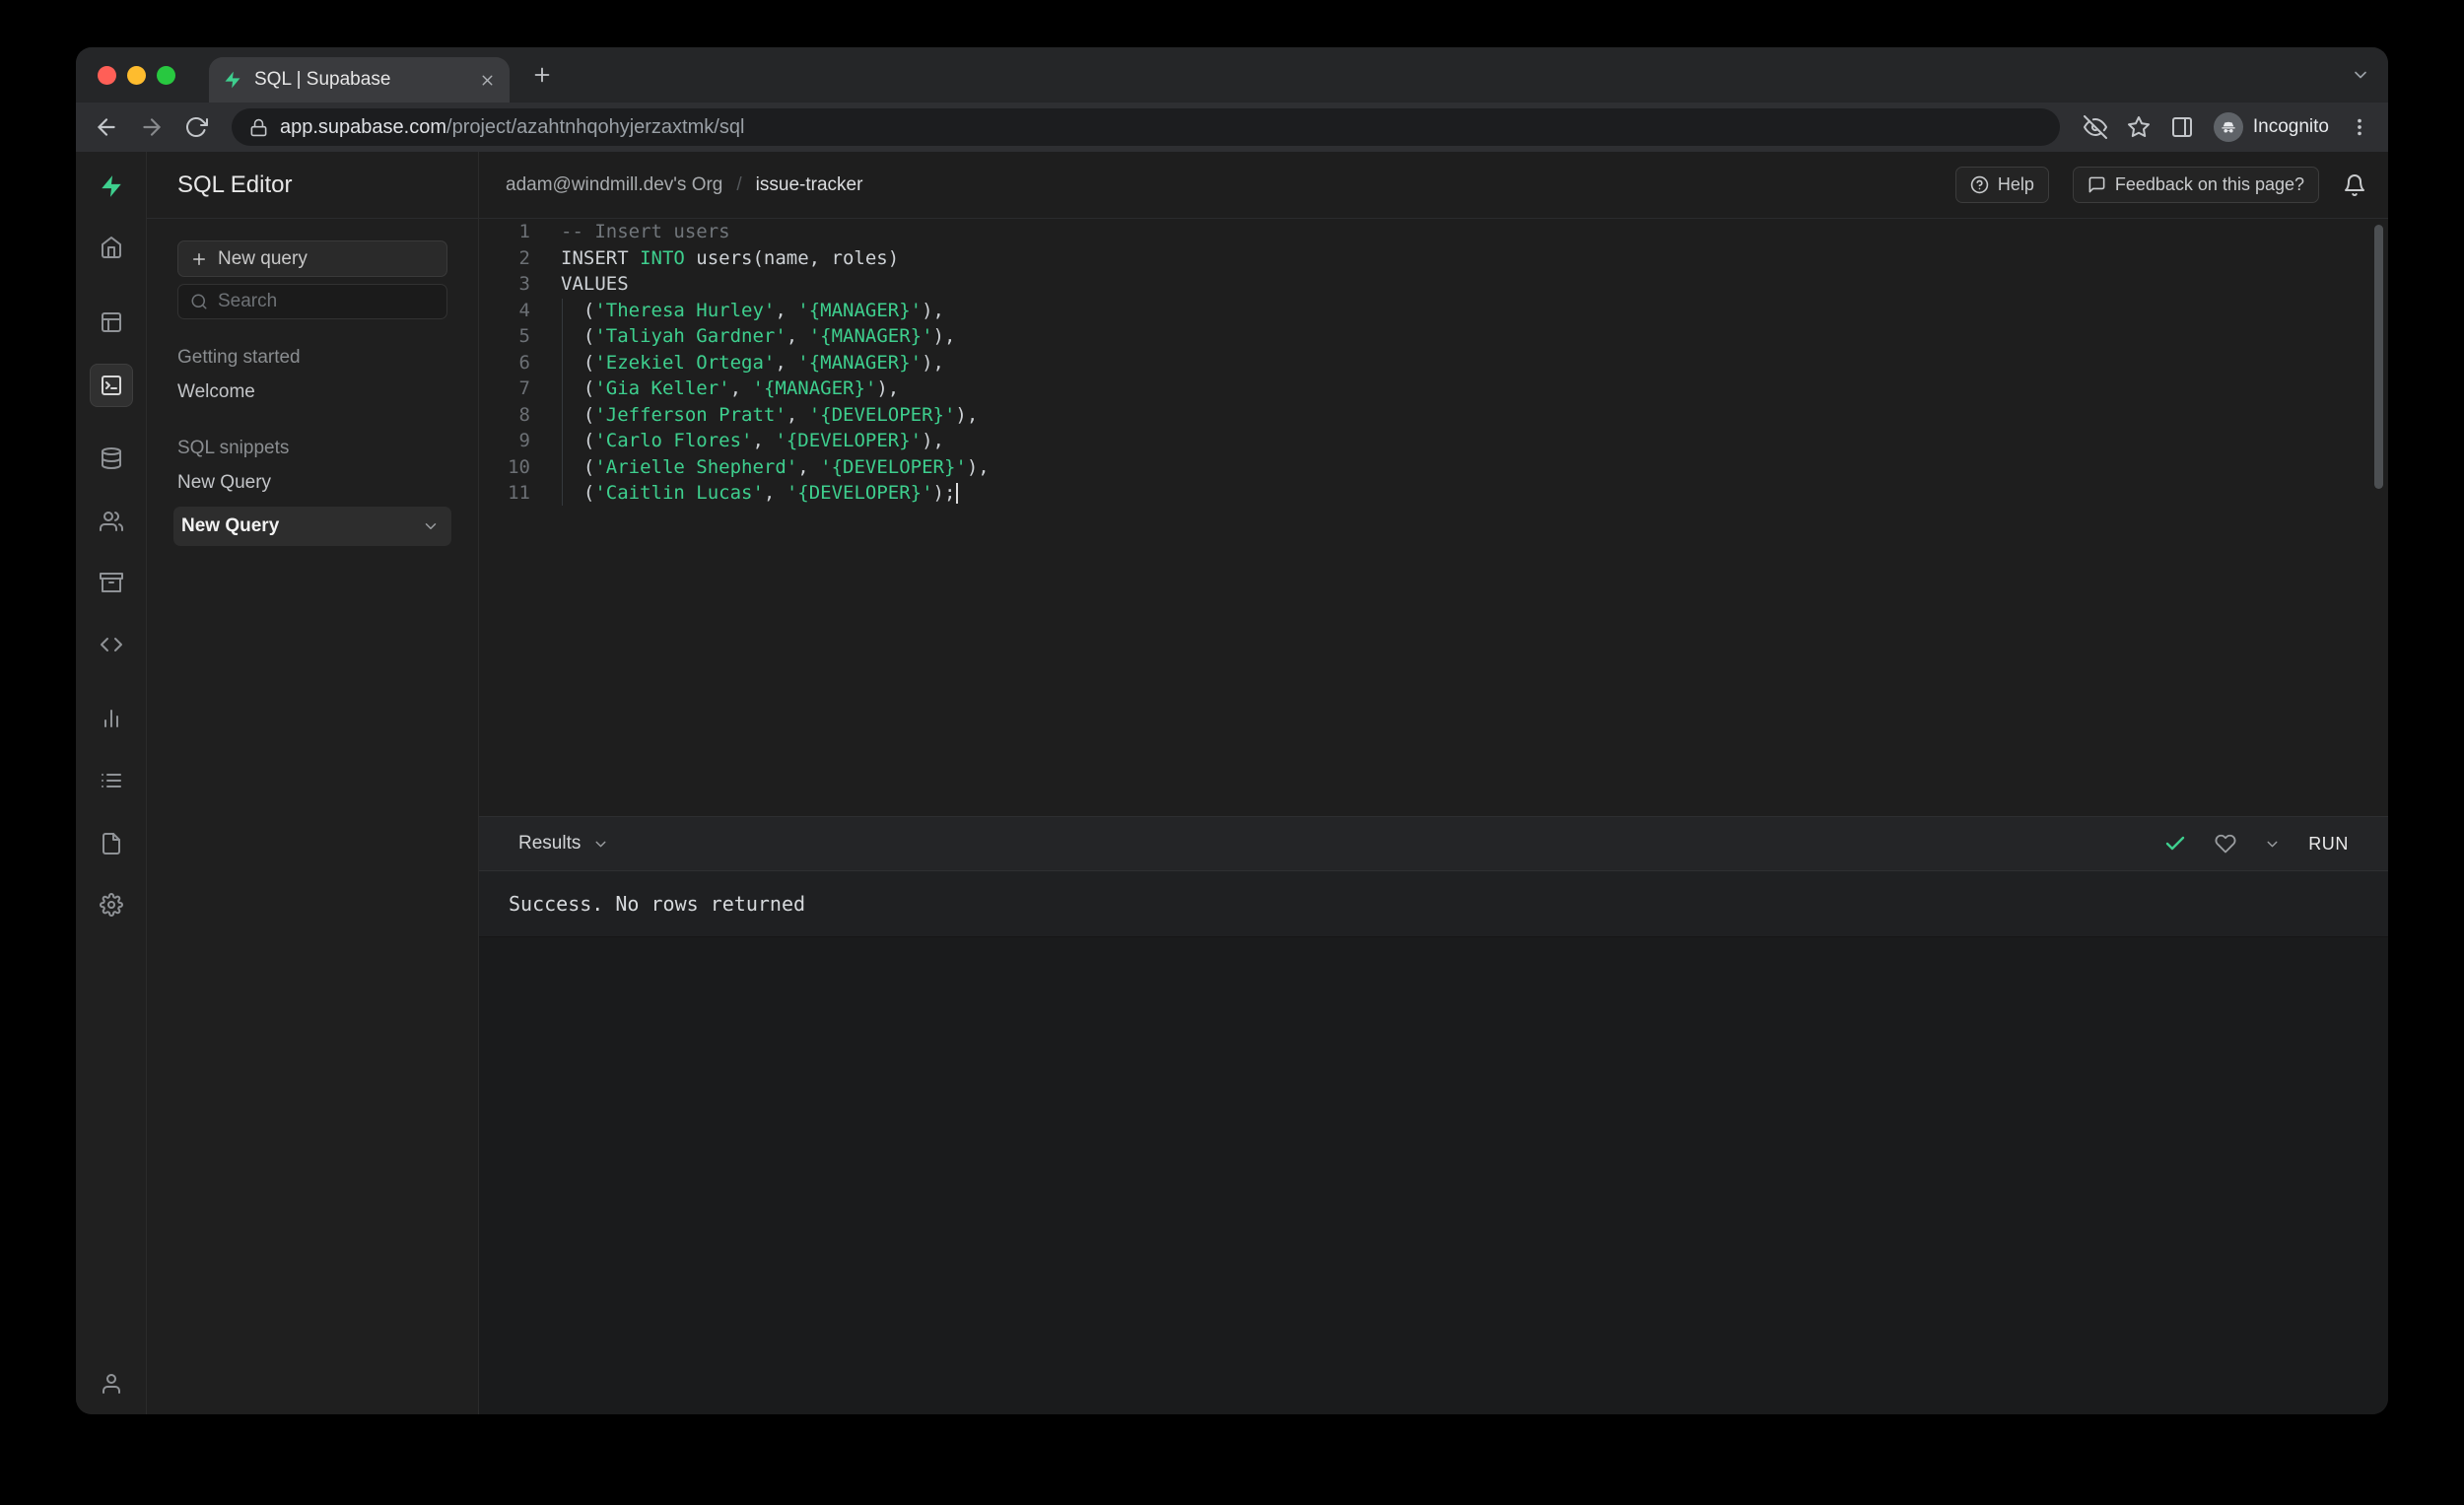 The width and height of the screenshot is (2464, 1505). What do you see at coordinates (312, 483) in the screenshot?
I see `sidebar-item-new-query: New Query` at bounding box center [312, 483].